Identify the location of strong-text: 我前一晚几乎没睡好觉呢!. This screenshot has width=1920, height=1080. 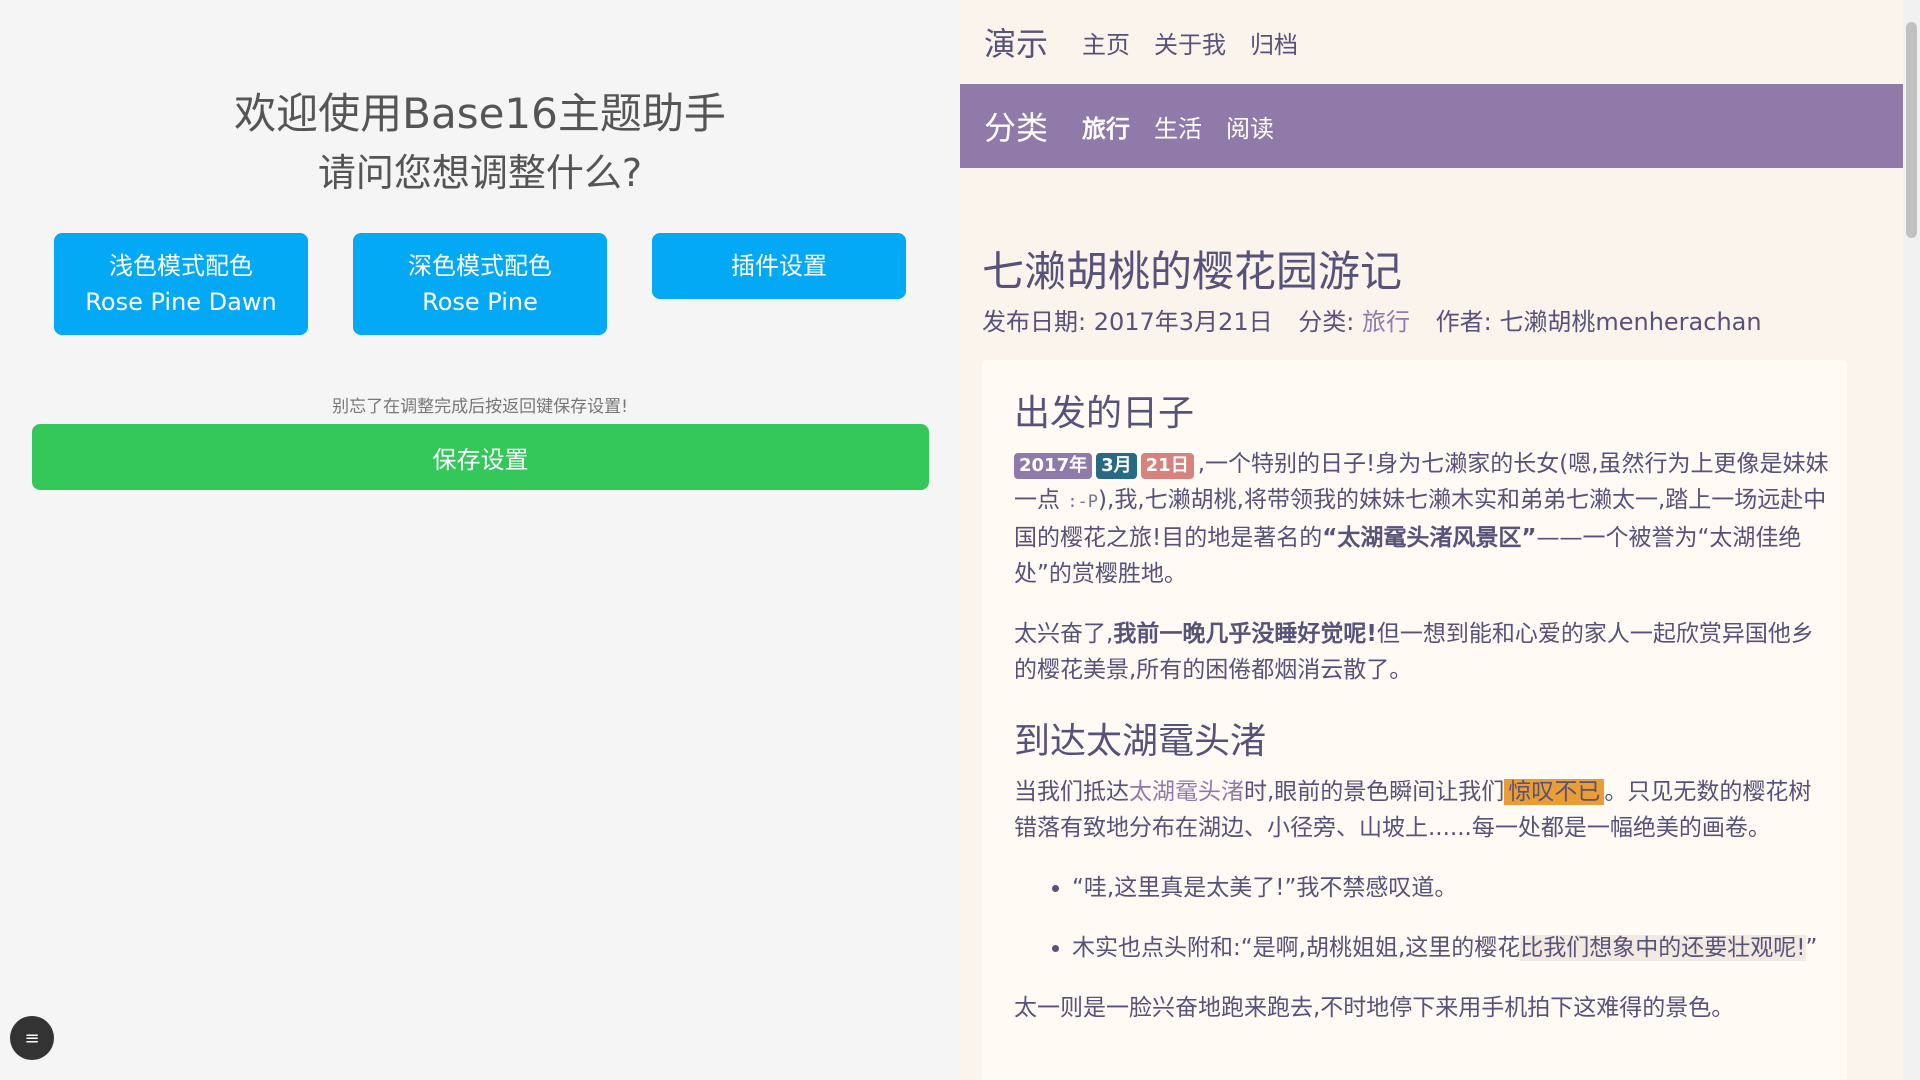
(1245, 634).